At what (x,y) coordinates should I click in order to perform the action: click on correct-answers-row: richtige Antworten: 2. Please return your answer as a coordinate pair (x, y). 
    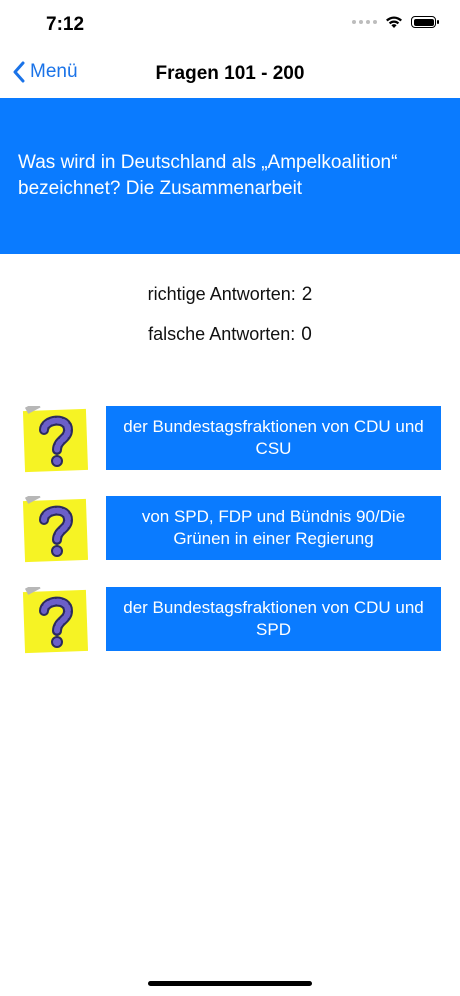
    Looking at the image, I should click on (230, 295).